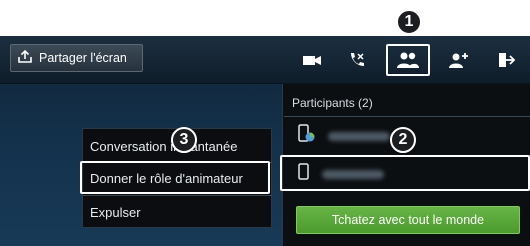  Describe the element at coordinates (405, 173) in the screenshot. I see `participant-highlight` at that location.